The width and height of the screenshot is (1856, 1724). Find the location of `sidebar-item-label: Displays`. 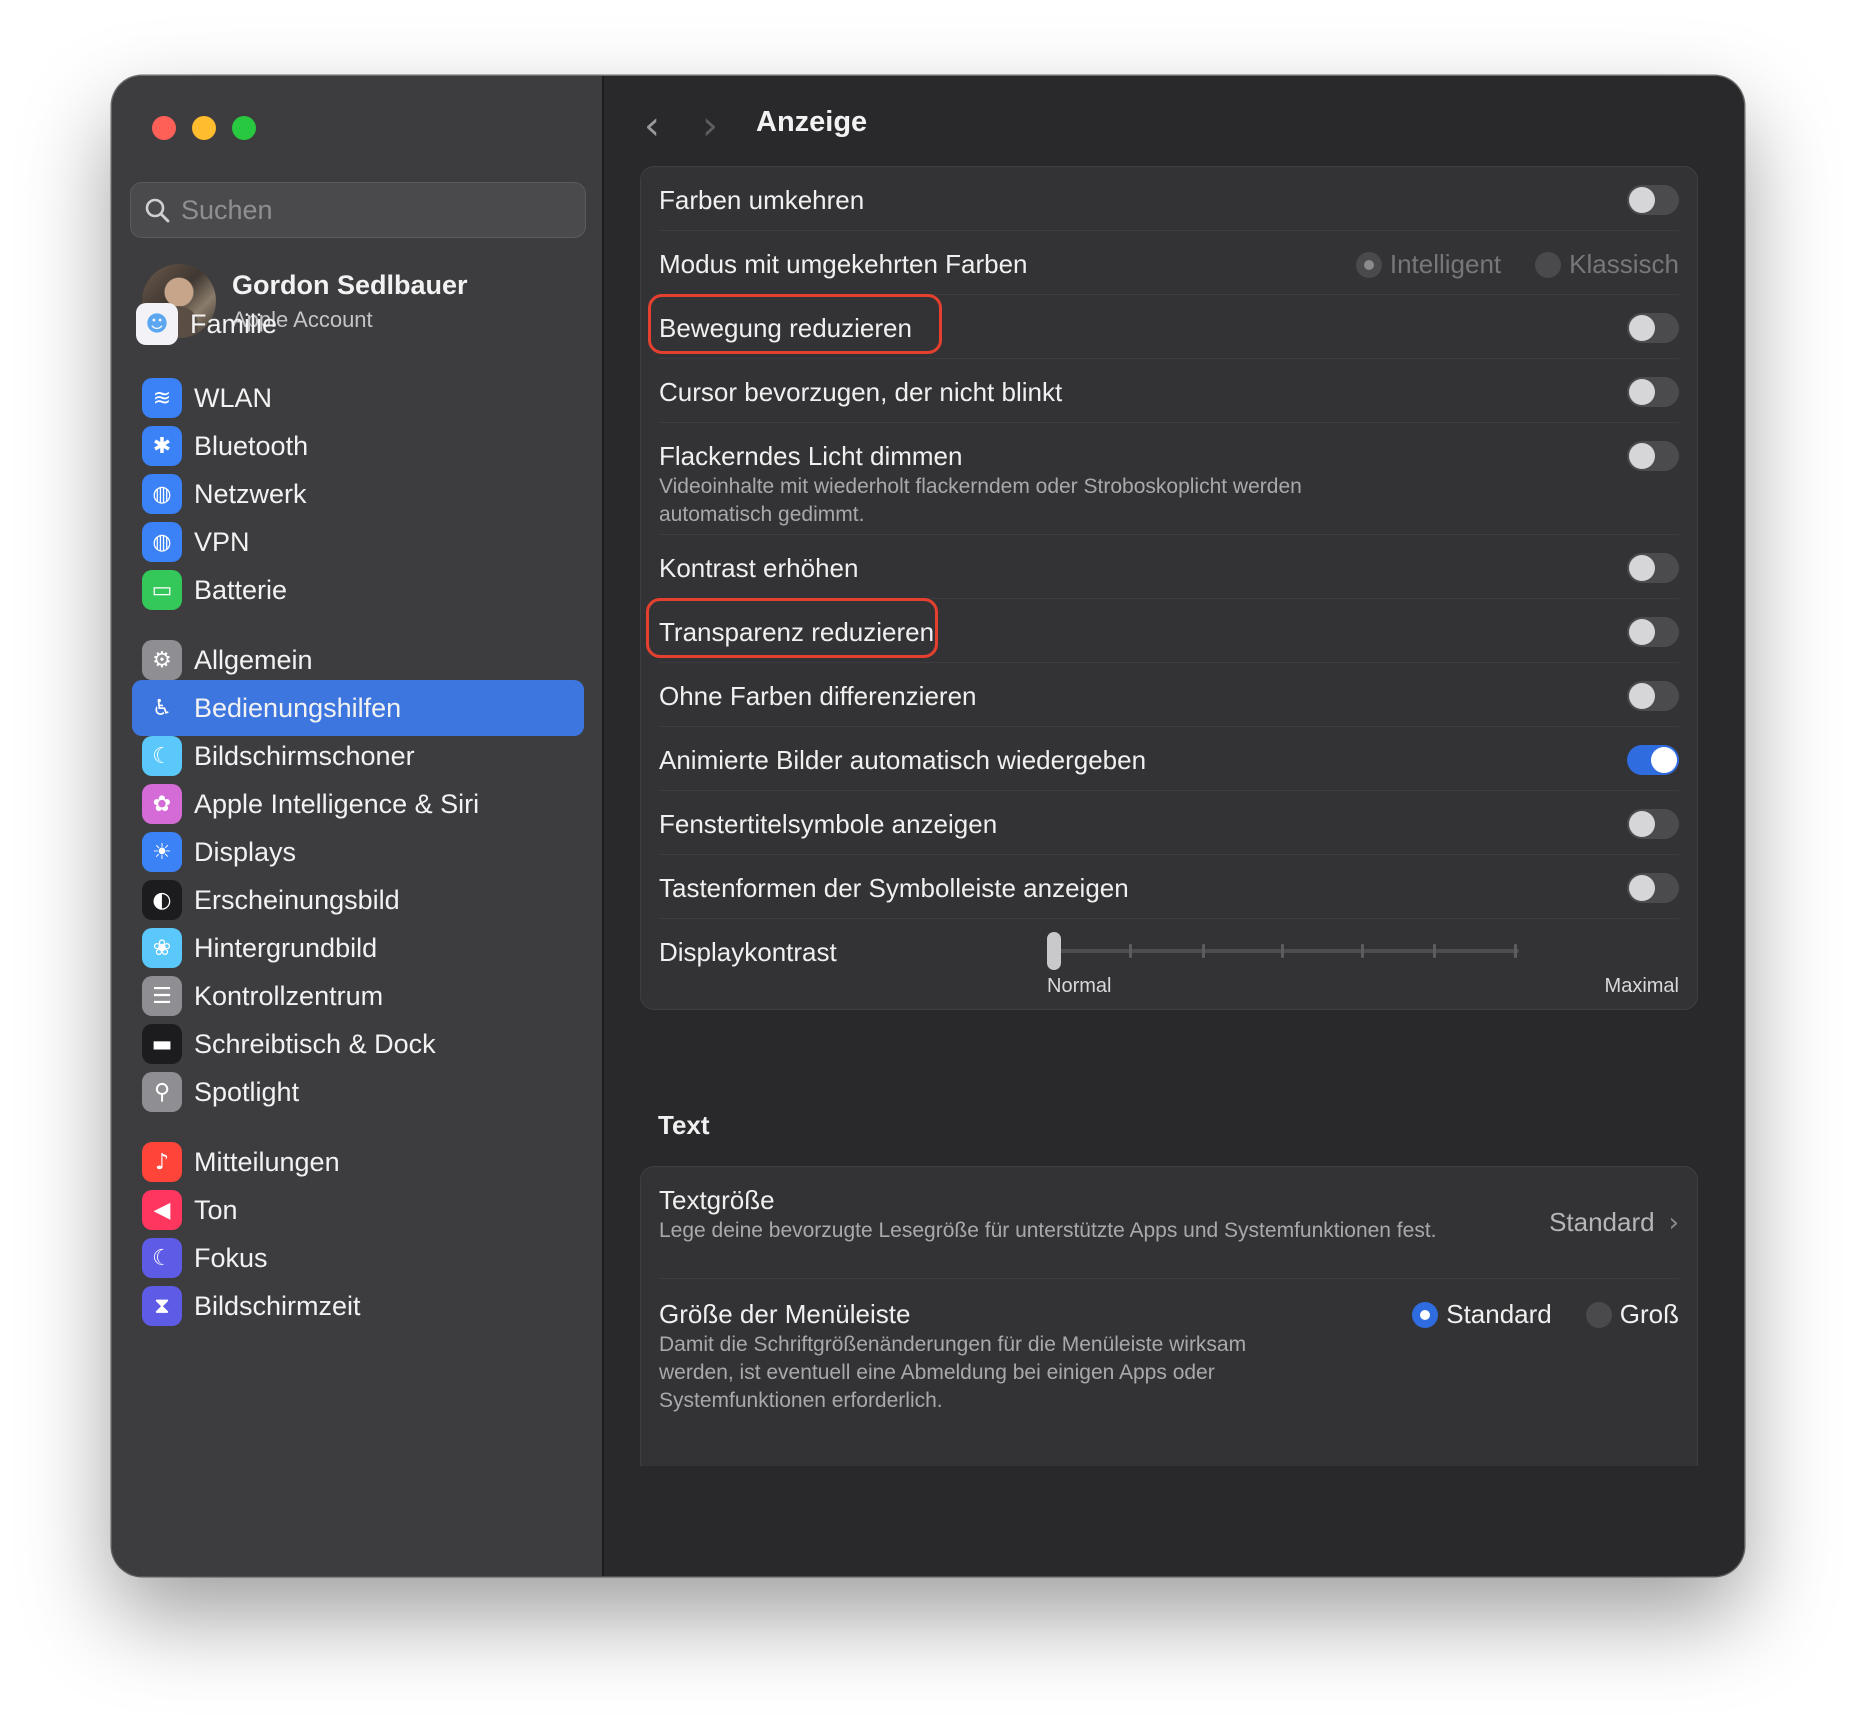

sidebar-item-label: Displays is located at coordinates (245, 851).